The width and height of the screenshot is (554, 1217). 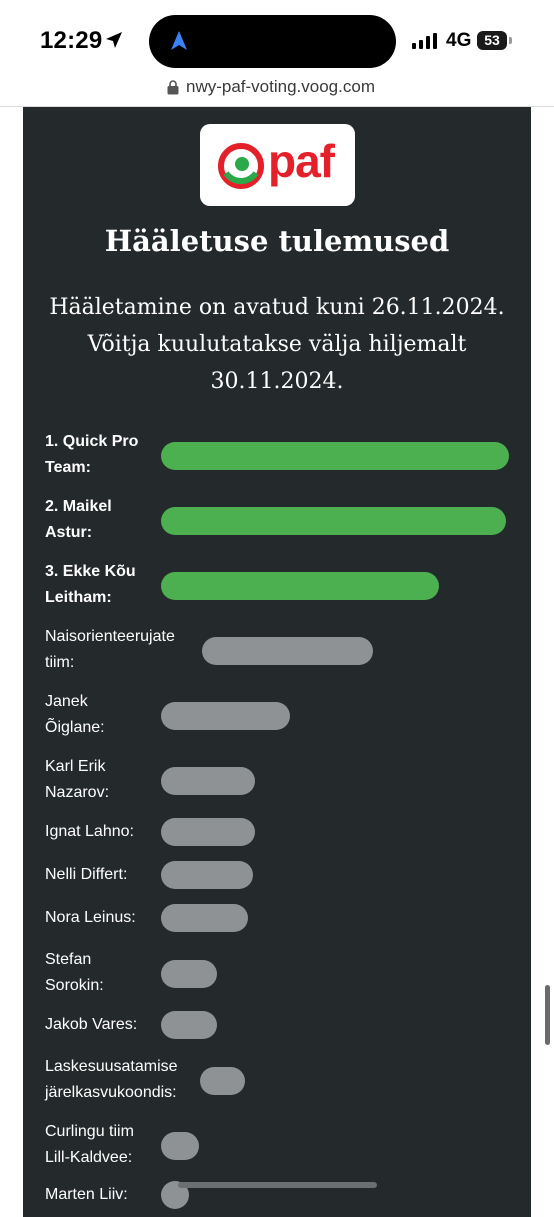 I want to click on voting-info-line: Võitja kuulutatakse välja hiljemalt, so click(x=277, y=344).